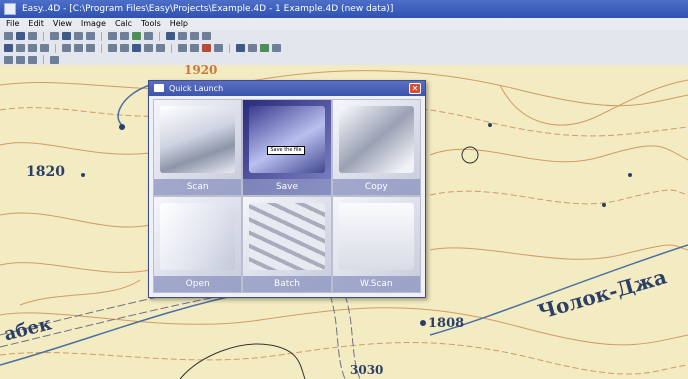 This screenshot has height=379, width=688. What do you see at coordinates (196, 88) in the screenshot?
I see `dialog-title: Quick Launch` at bounding box center [196, 88].